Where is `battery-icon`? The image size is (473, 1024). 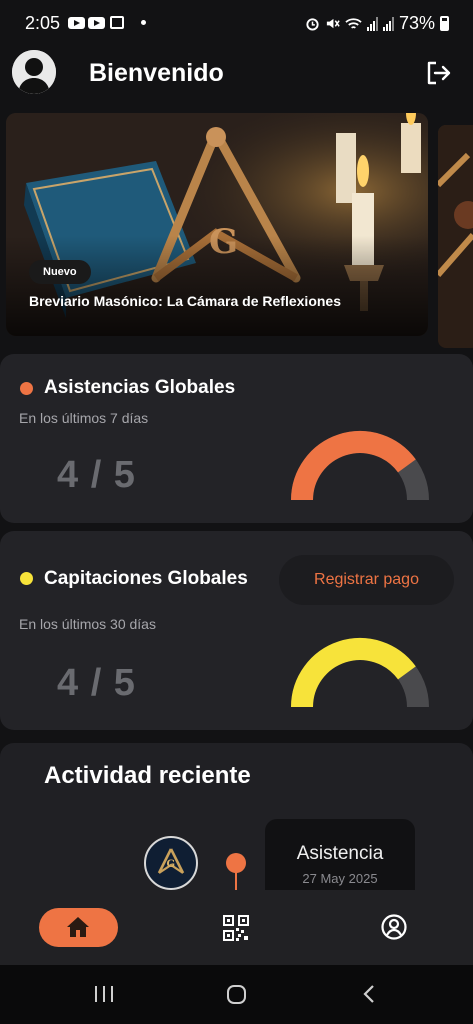 battery-icon is located at coordinates (444, 23).